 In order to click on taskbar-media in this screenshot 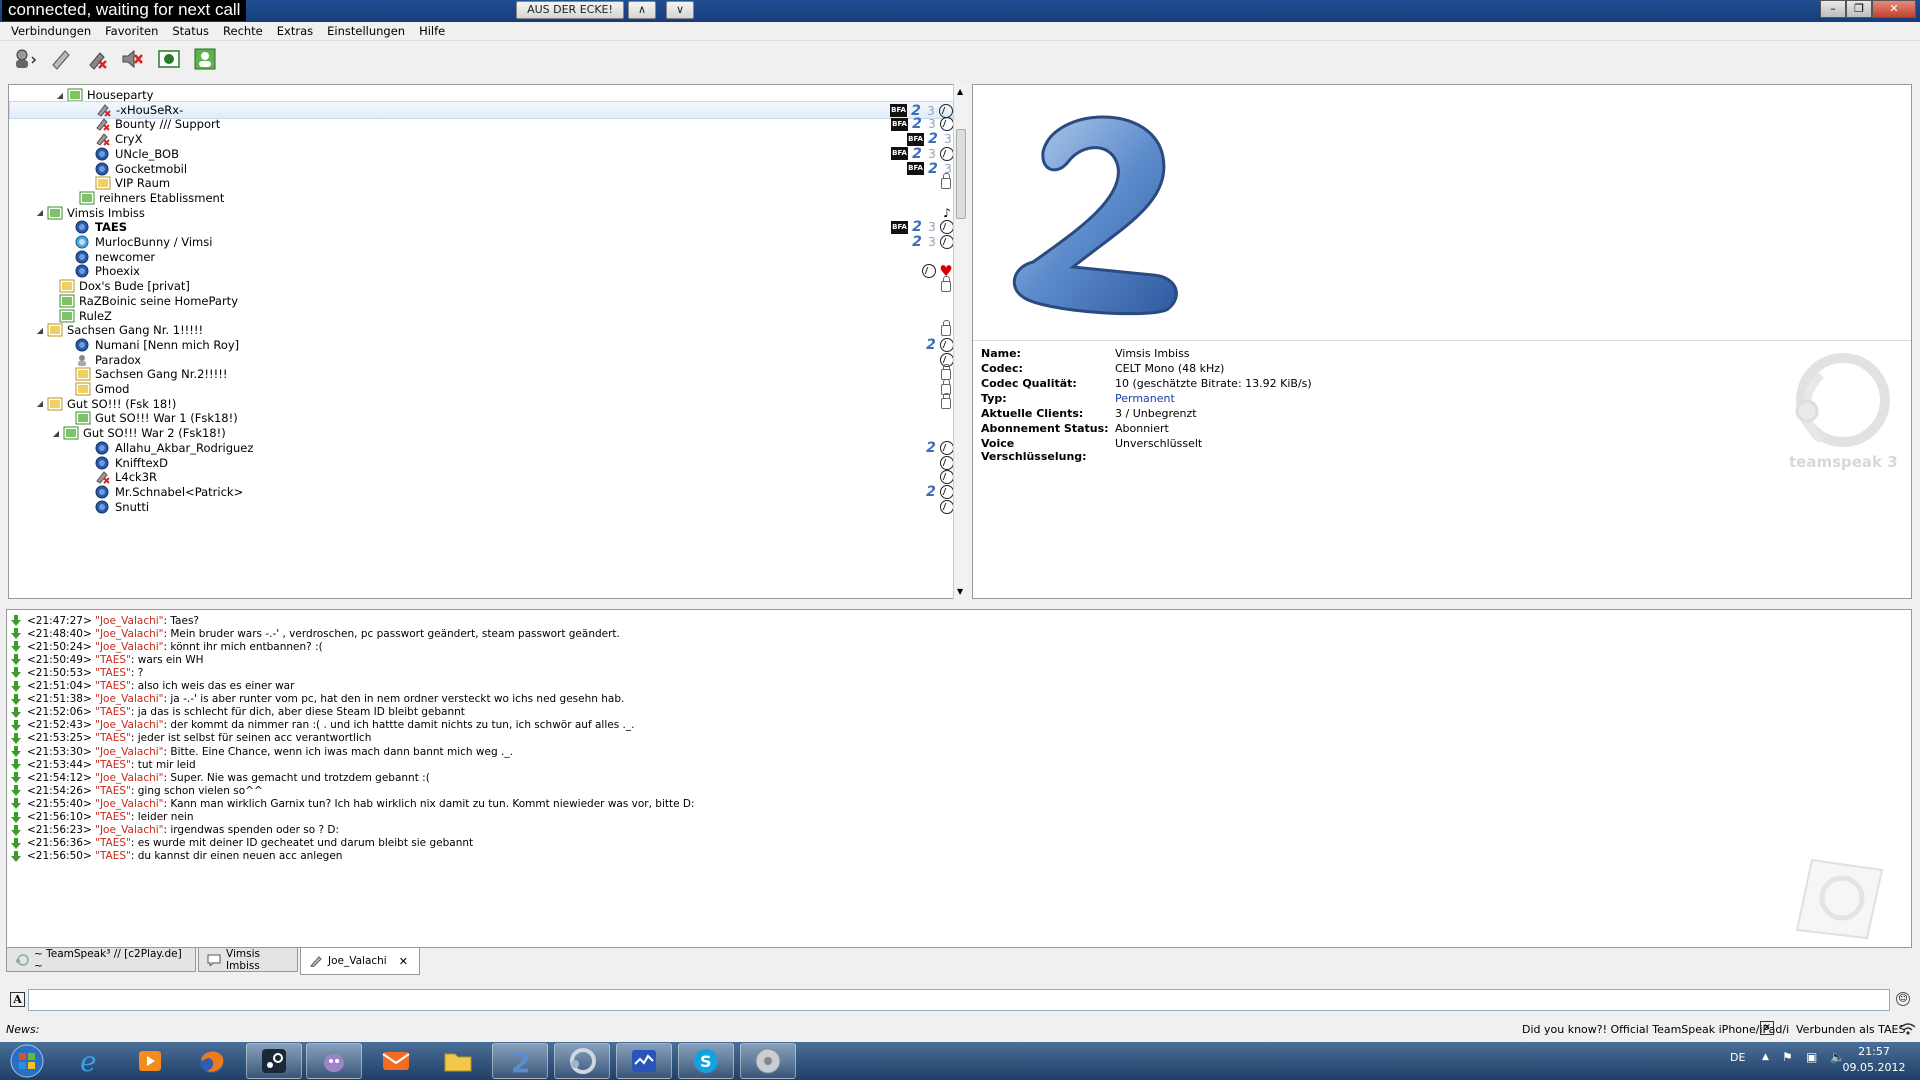, I will do `click(150, 1061)`.